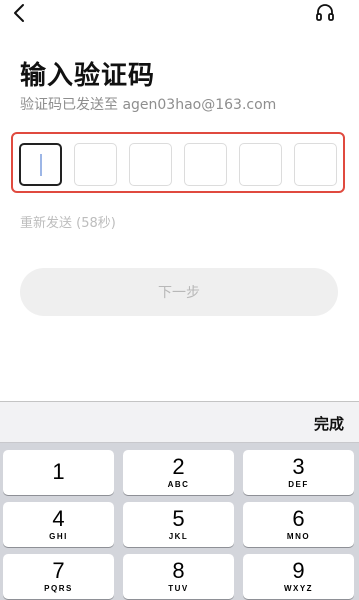 Image resolution: width=359 pixels, height=600 pixels. What do you see at coordinates (88, 76) in the screenshot?
I see `page-title: 输入验证码` at bounding box center [88, 76].